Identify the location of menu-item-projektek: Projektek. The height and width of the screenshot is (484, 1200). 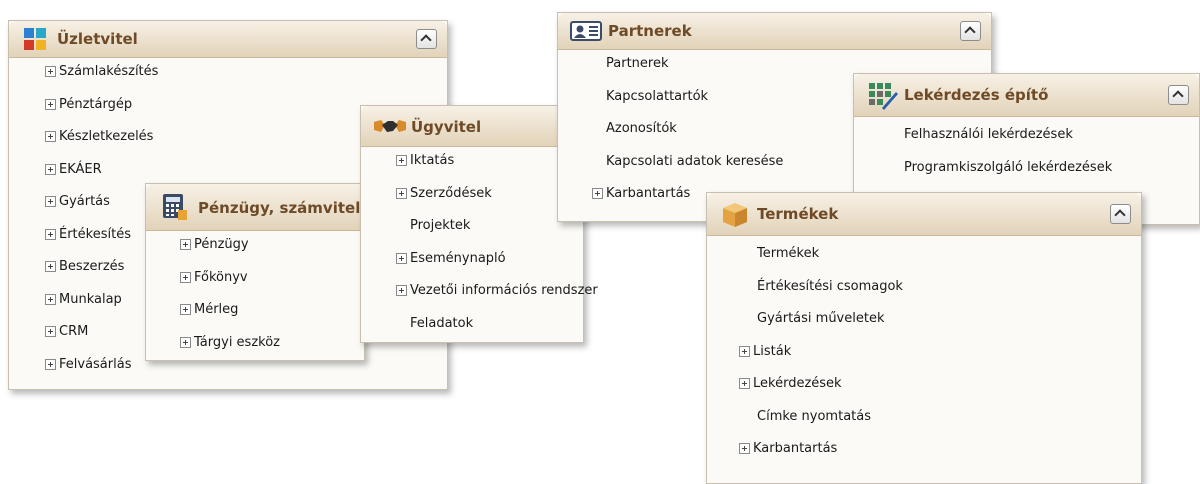
(472, 227).